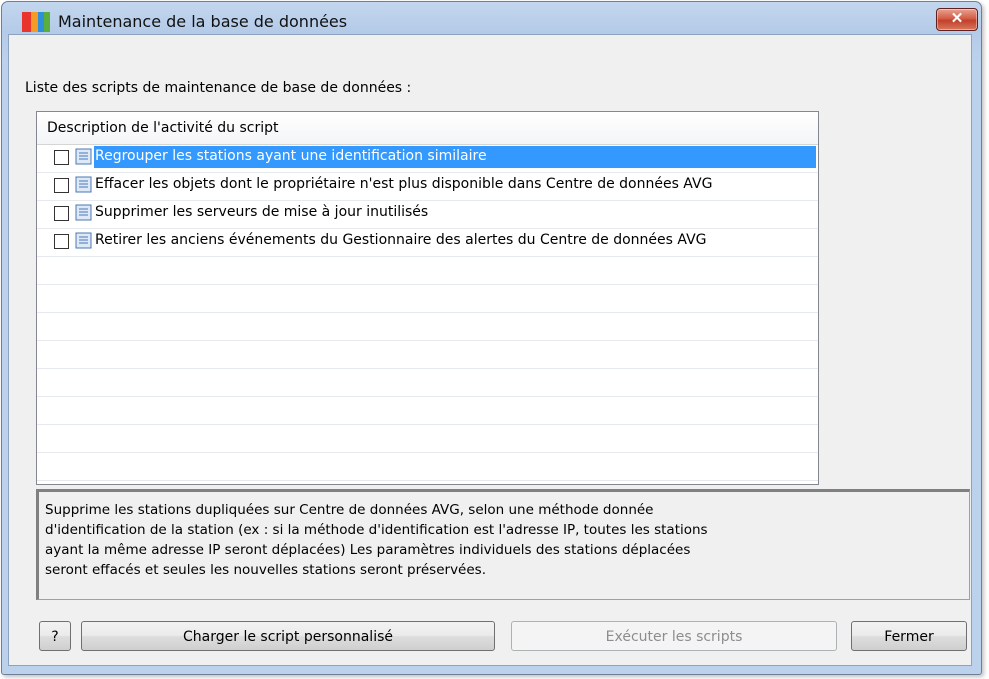  I want to click on window-title: Maintenance de la base de données, so click(203, 21).